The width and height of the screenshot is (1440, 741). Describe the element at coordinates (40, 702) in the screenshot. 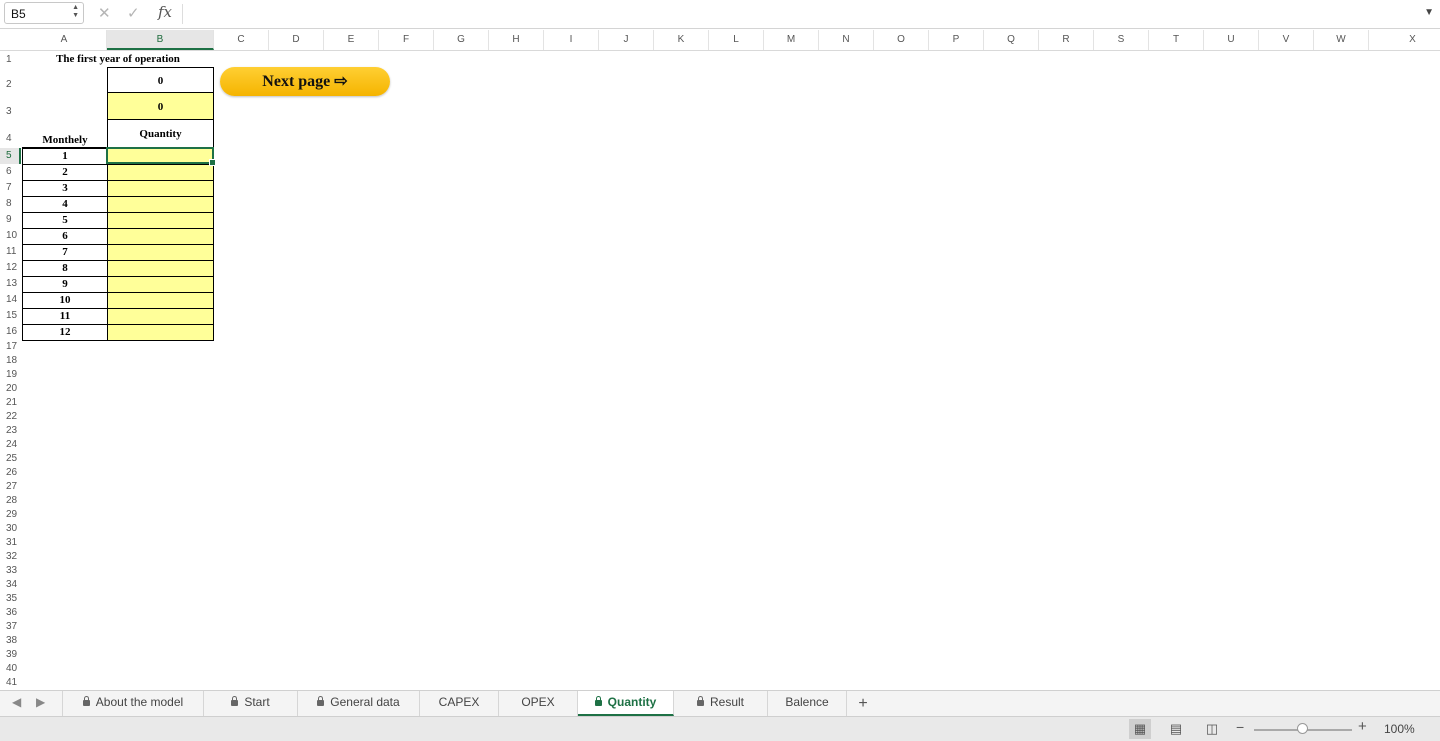

I see `scroll-tabs-right-icon: ▶` at that location.